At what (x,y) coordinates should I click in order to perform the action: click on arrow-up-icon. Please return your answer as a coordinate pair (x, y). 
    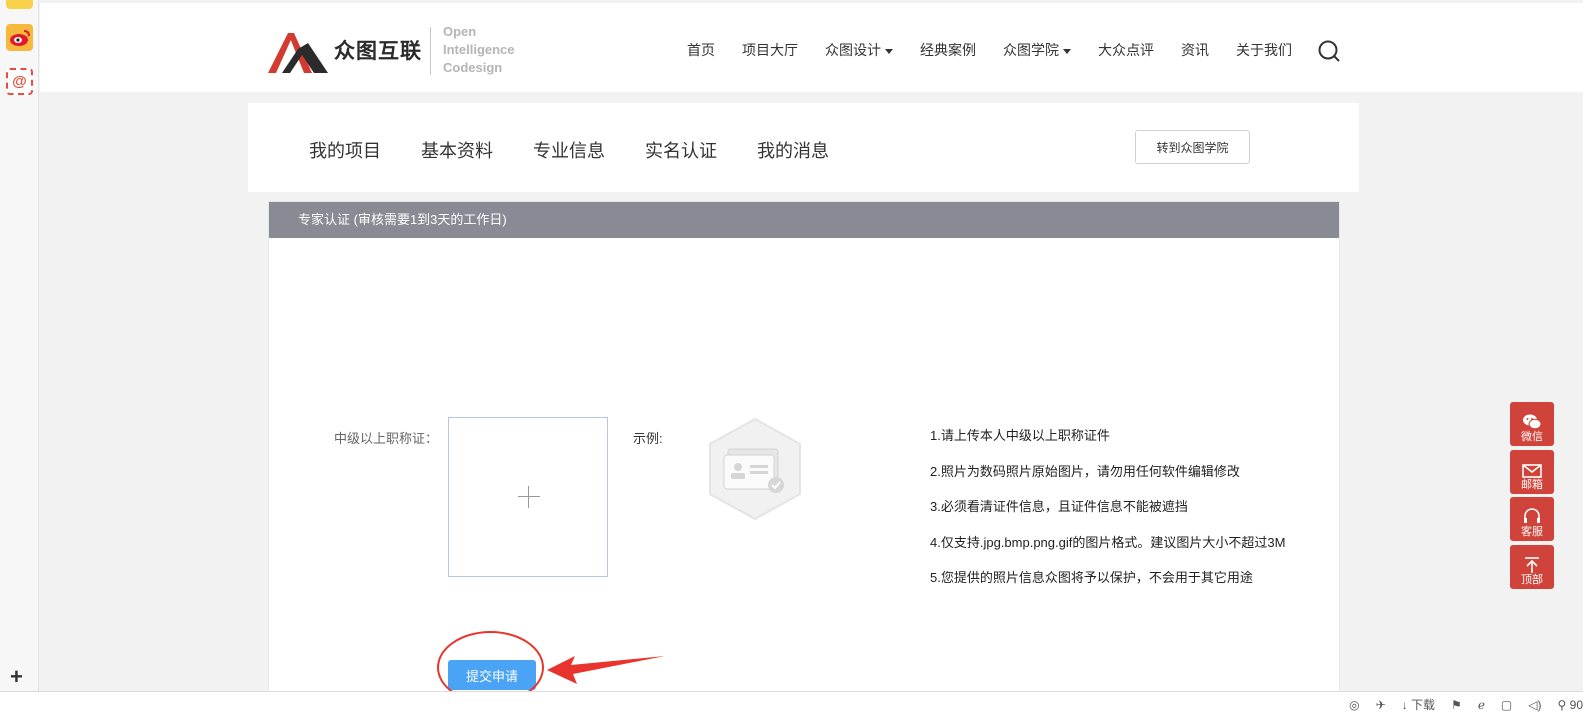
    Looking at the image, I should click on (1532, 565).